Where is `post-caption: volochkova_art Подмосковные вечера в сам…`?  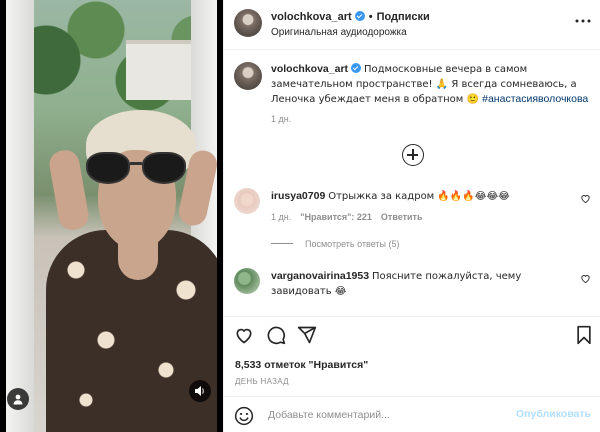
post-caption: volochkova_art Подмосковные вечера в сам… is located at coordinates (412, 87).